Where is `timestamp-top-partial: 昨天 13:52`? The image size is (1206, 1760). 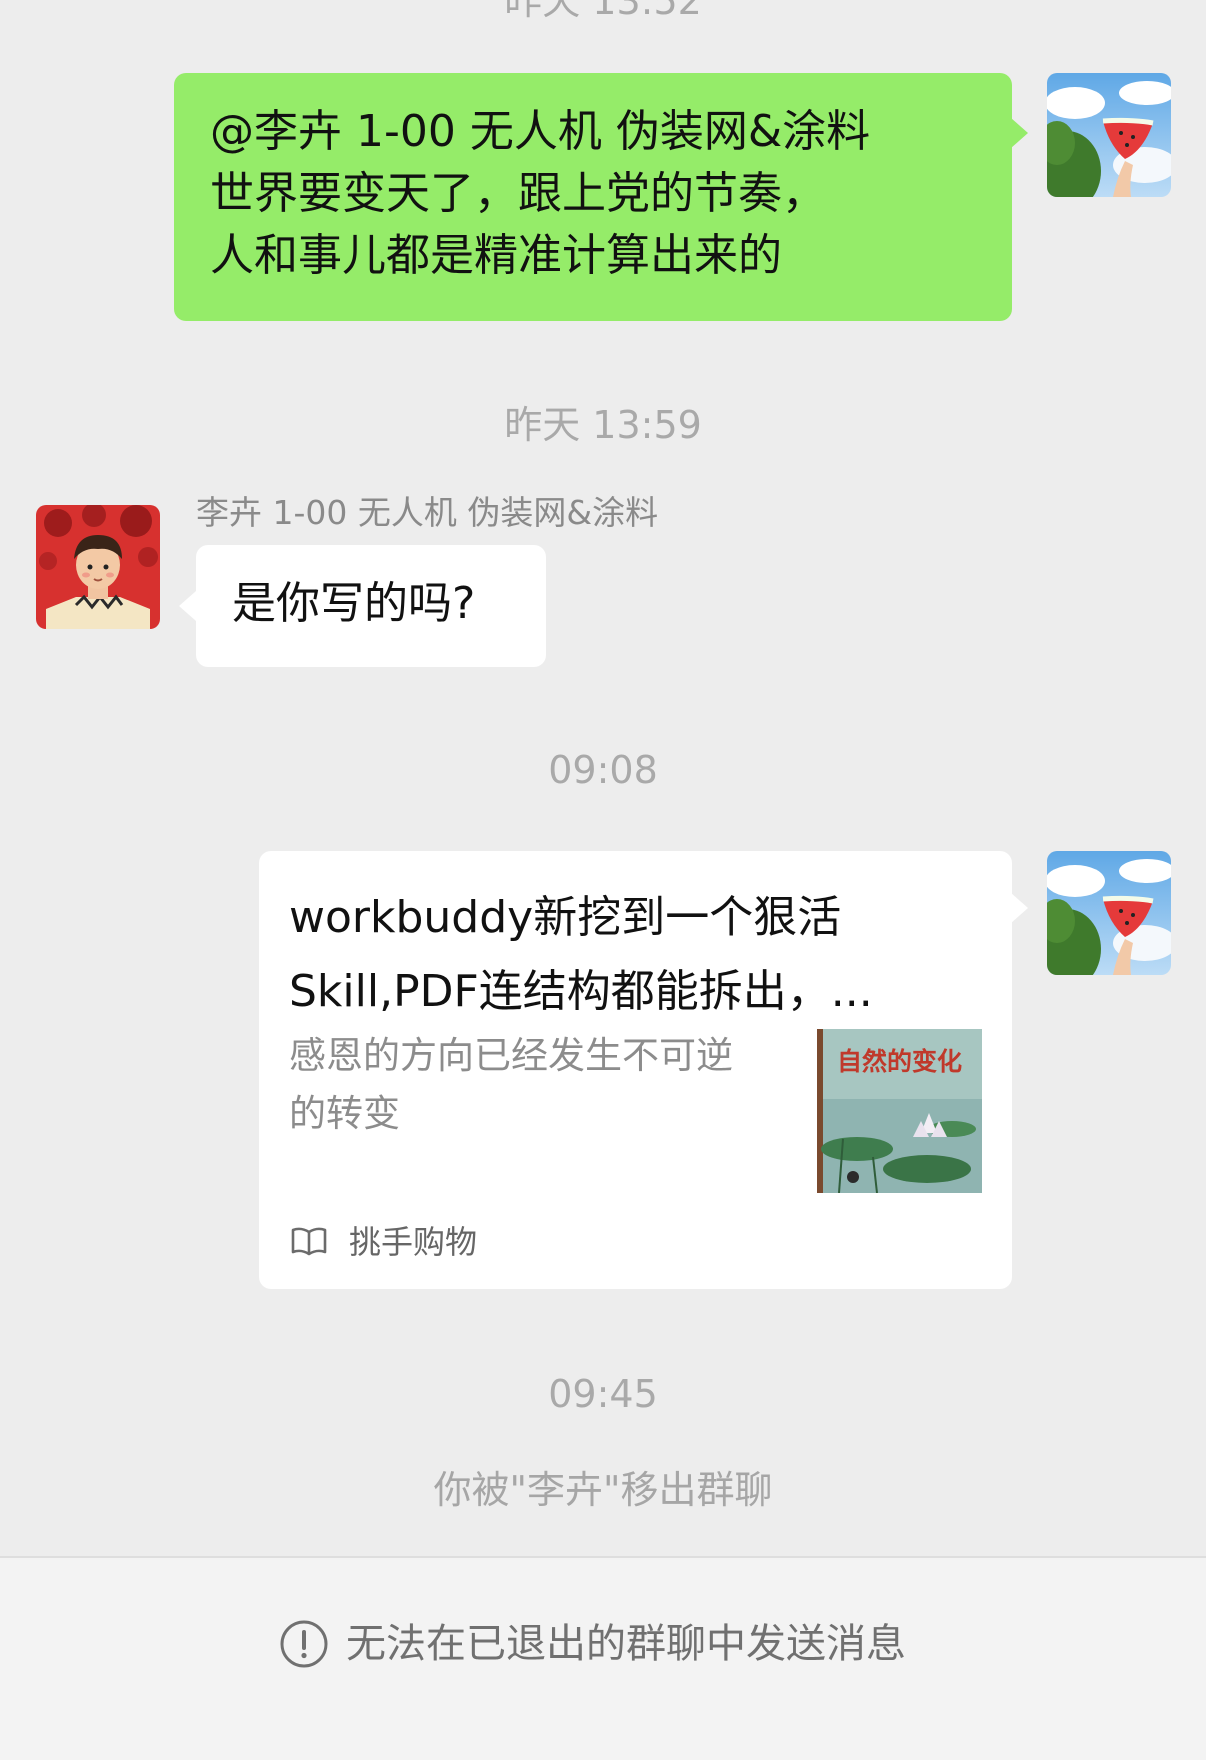
timestamp-top-partial: 昨天 13:52 is located at coordinates (603, 11).